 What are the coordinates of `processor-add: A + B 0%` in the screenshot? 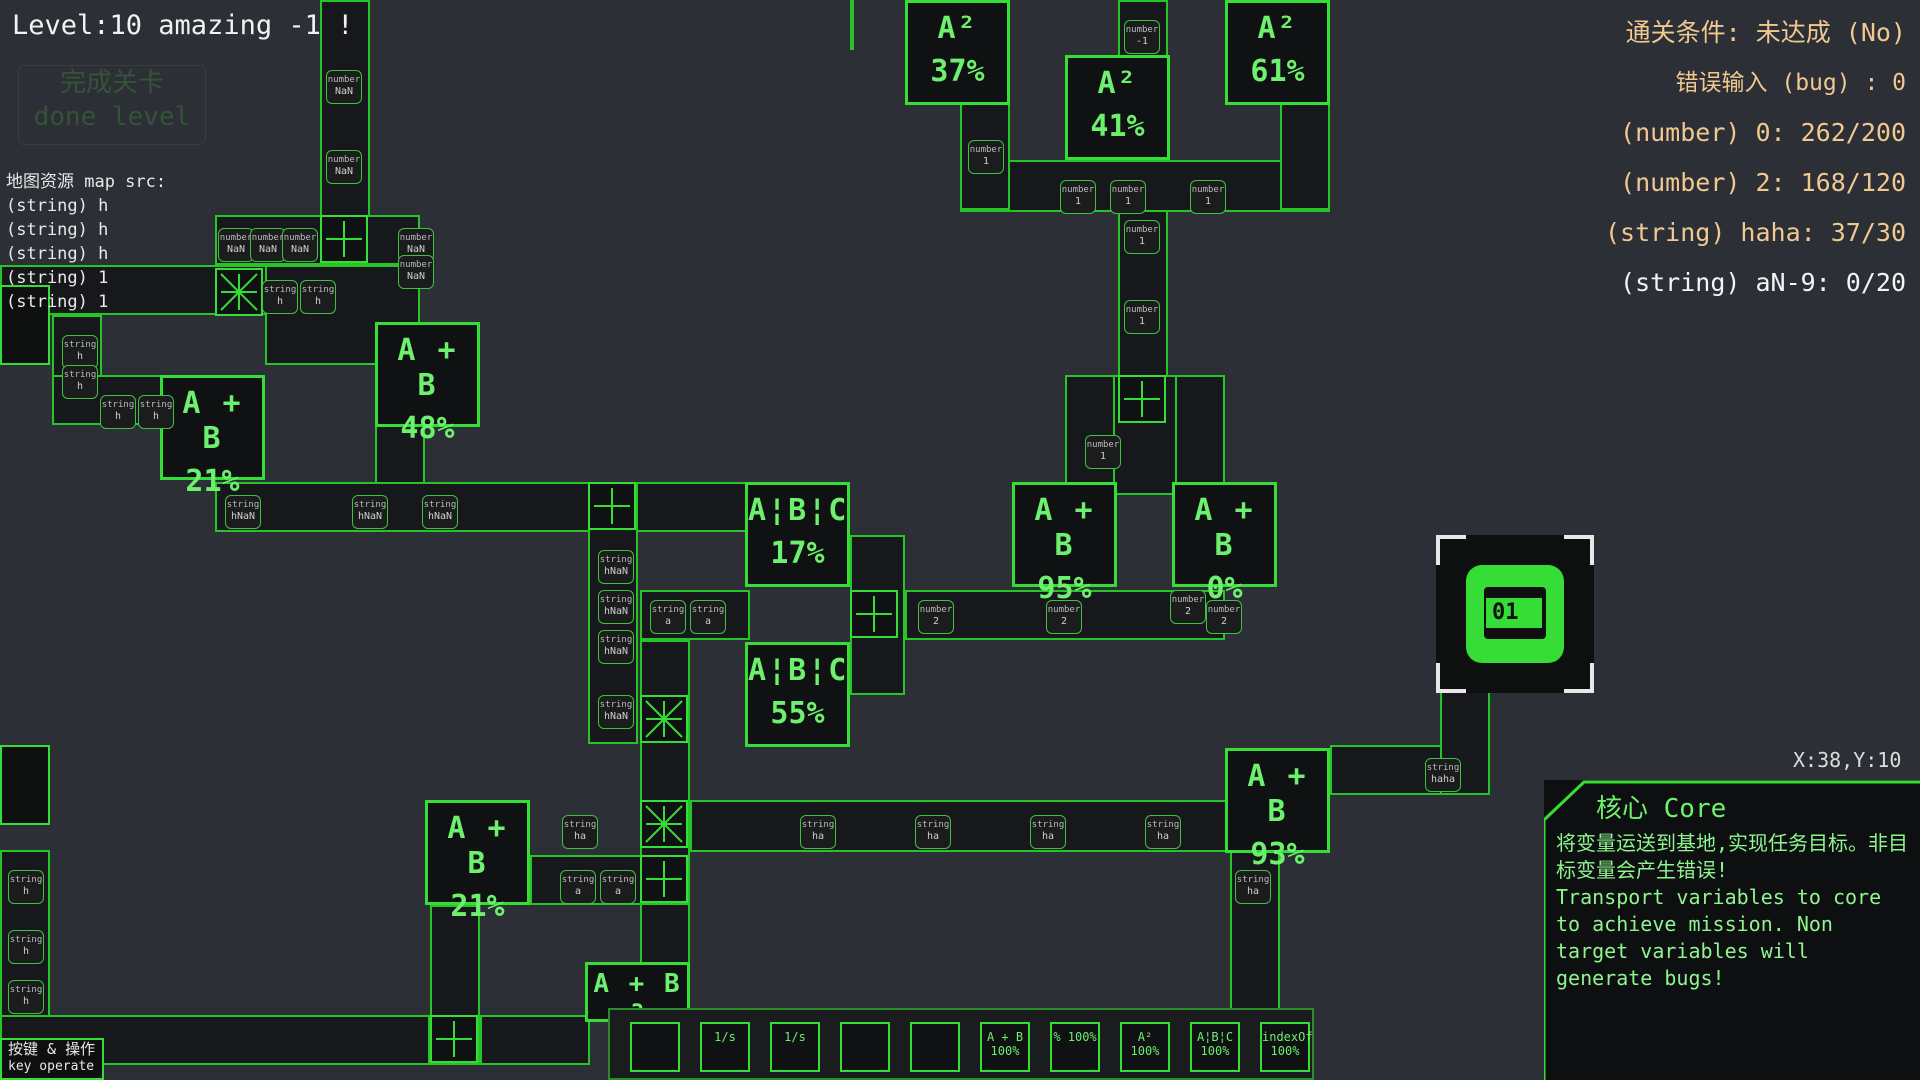 It's located at (1224, 544).